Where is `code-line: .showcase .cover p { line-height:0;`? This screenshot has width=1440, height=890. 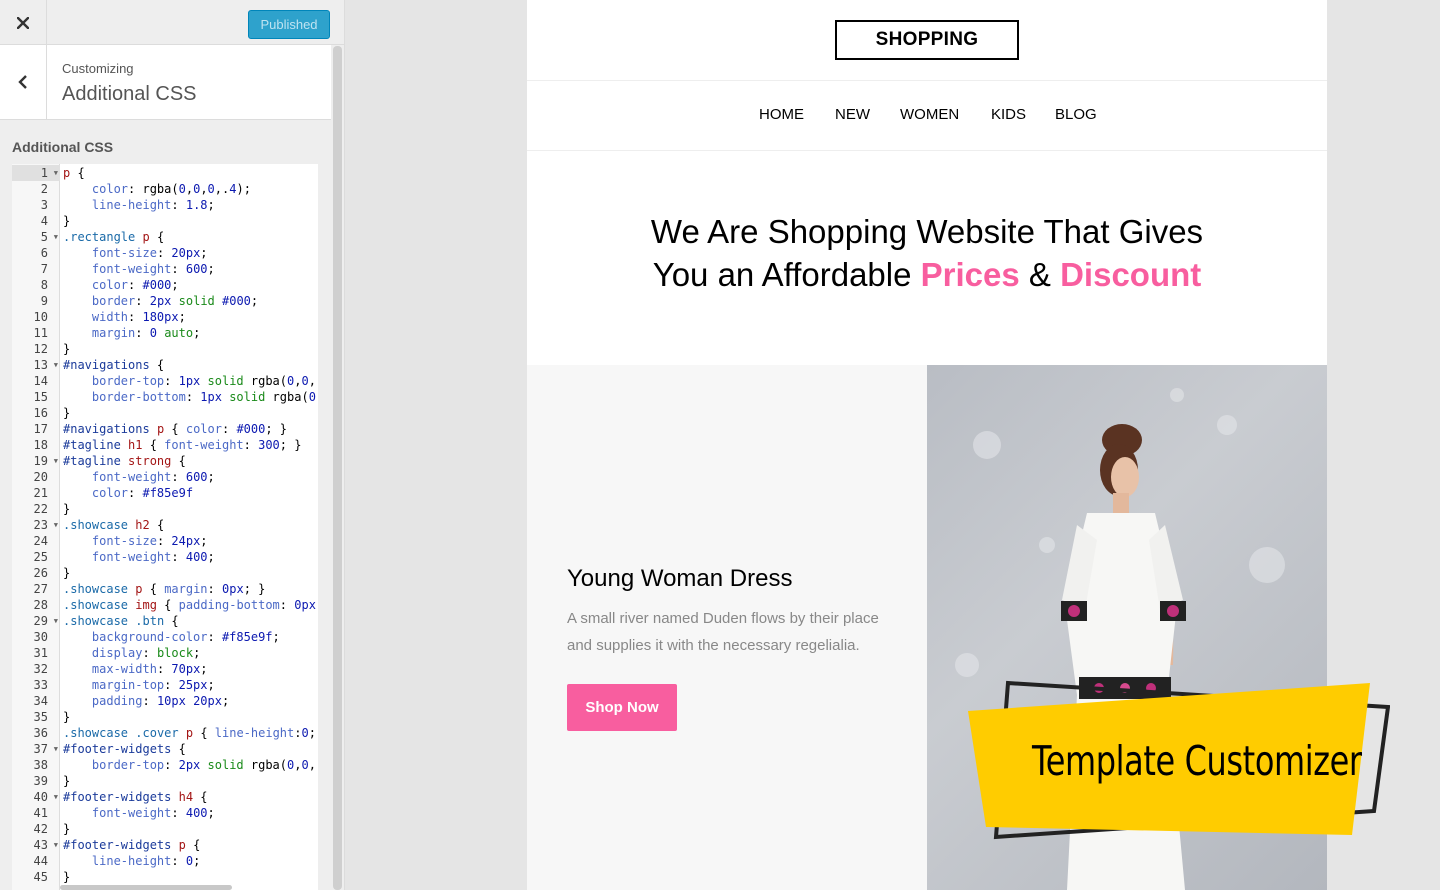 code-line: .showcase .cover p { line-height:0; is located at coordinates (189, 733).